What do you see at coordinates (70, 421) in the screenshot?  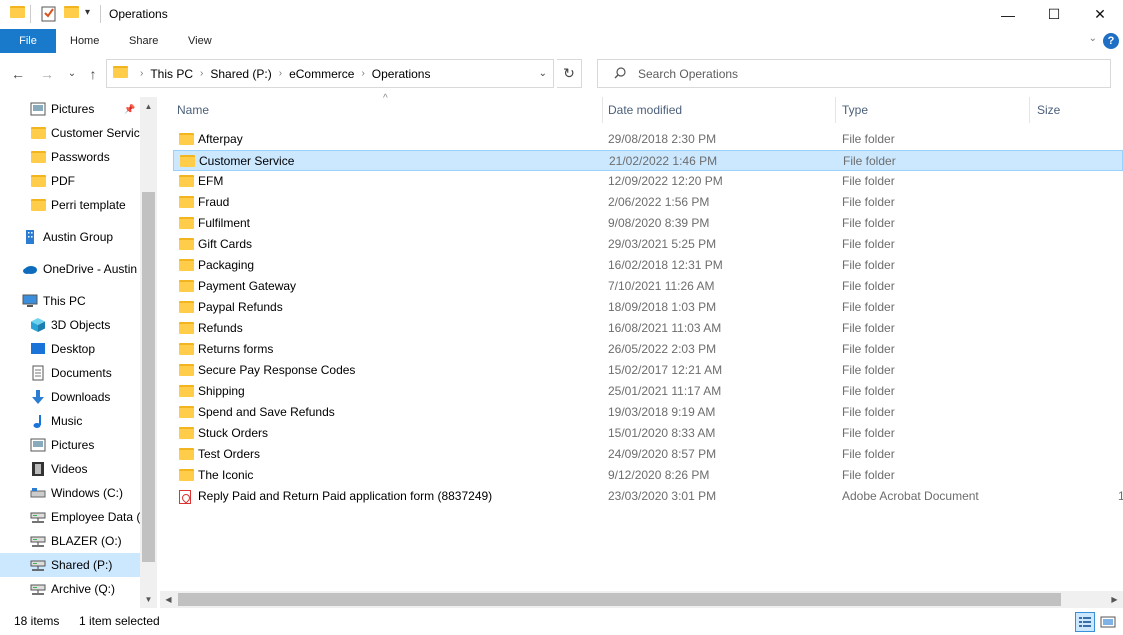 I see `sidebar-item-music: Music` at bounding box center [70, 421].